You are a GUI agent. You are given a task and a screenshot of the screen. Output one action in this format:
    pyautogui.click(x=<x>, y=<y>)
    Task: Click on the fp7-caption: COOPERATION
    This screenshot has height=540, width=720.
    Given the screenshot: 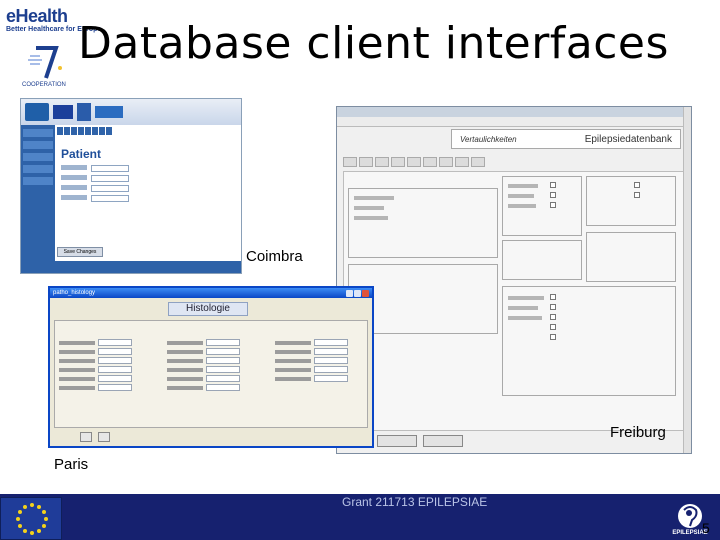 What is the action you would take?
    pyautogui.click(x=44, y=85)
    